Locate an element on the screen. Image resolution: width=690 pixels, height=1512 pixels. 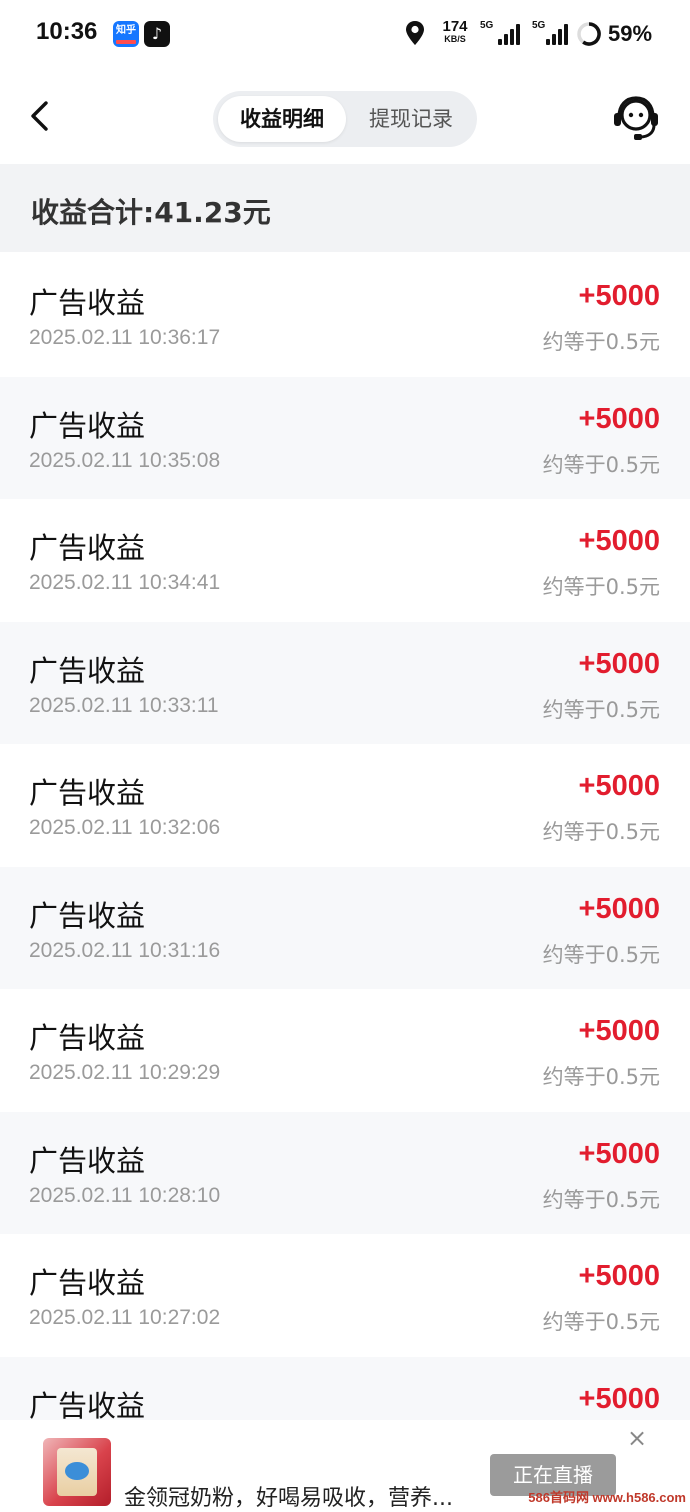
list-item: 广告收益 2025.02.11 10:35:08 +5000 约等于0.5元 is located at coordinates (345, 437).